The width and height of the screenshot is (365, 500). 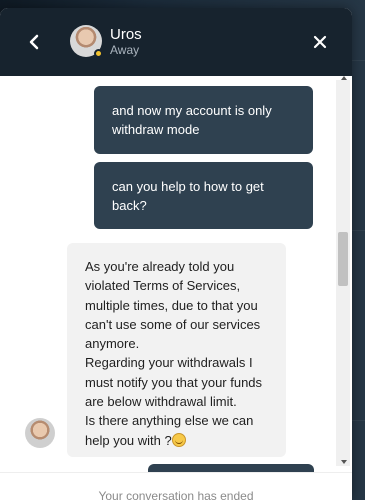 What do you see at coordinates (129, 205) in the screenshot?
I see `message-line: back?` at bounding box center [129, 205].